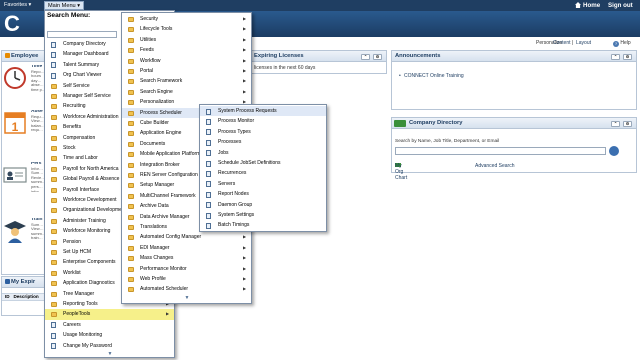 The width and height of the screenshot is (640, 360). I want to click on menu-item-label: Benefits, so click(72, 127).